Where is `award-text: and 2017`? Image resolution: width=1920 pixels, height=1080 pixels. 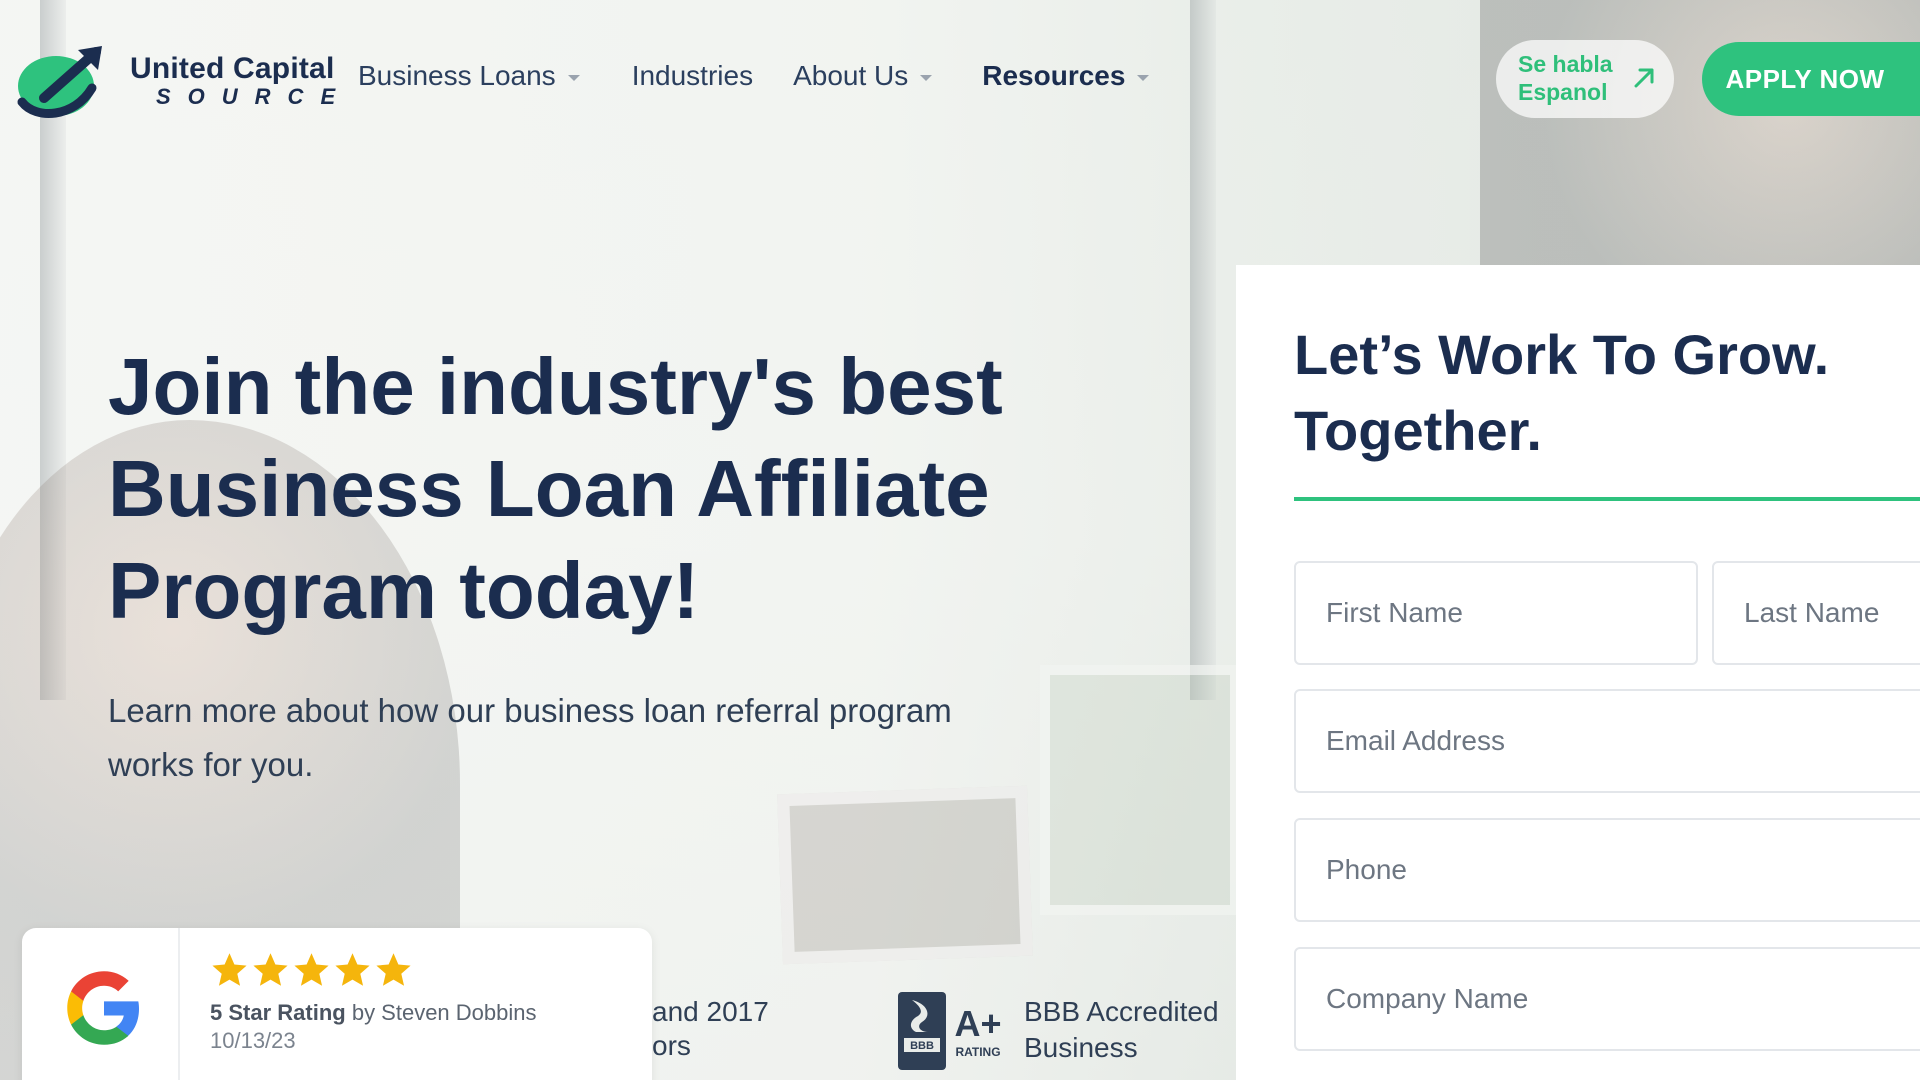
award-text: and 2017 is located at coordinates (710, 1011).